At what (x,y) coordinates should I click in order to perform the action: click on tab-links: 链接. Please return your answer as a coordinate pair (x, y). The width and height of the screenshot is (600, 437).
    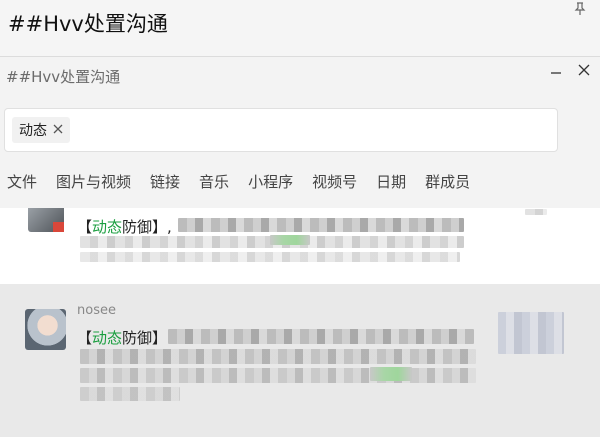
    Looking at the image, I should click on (165, 181).